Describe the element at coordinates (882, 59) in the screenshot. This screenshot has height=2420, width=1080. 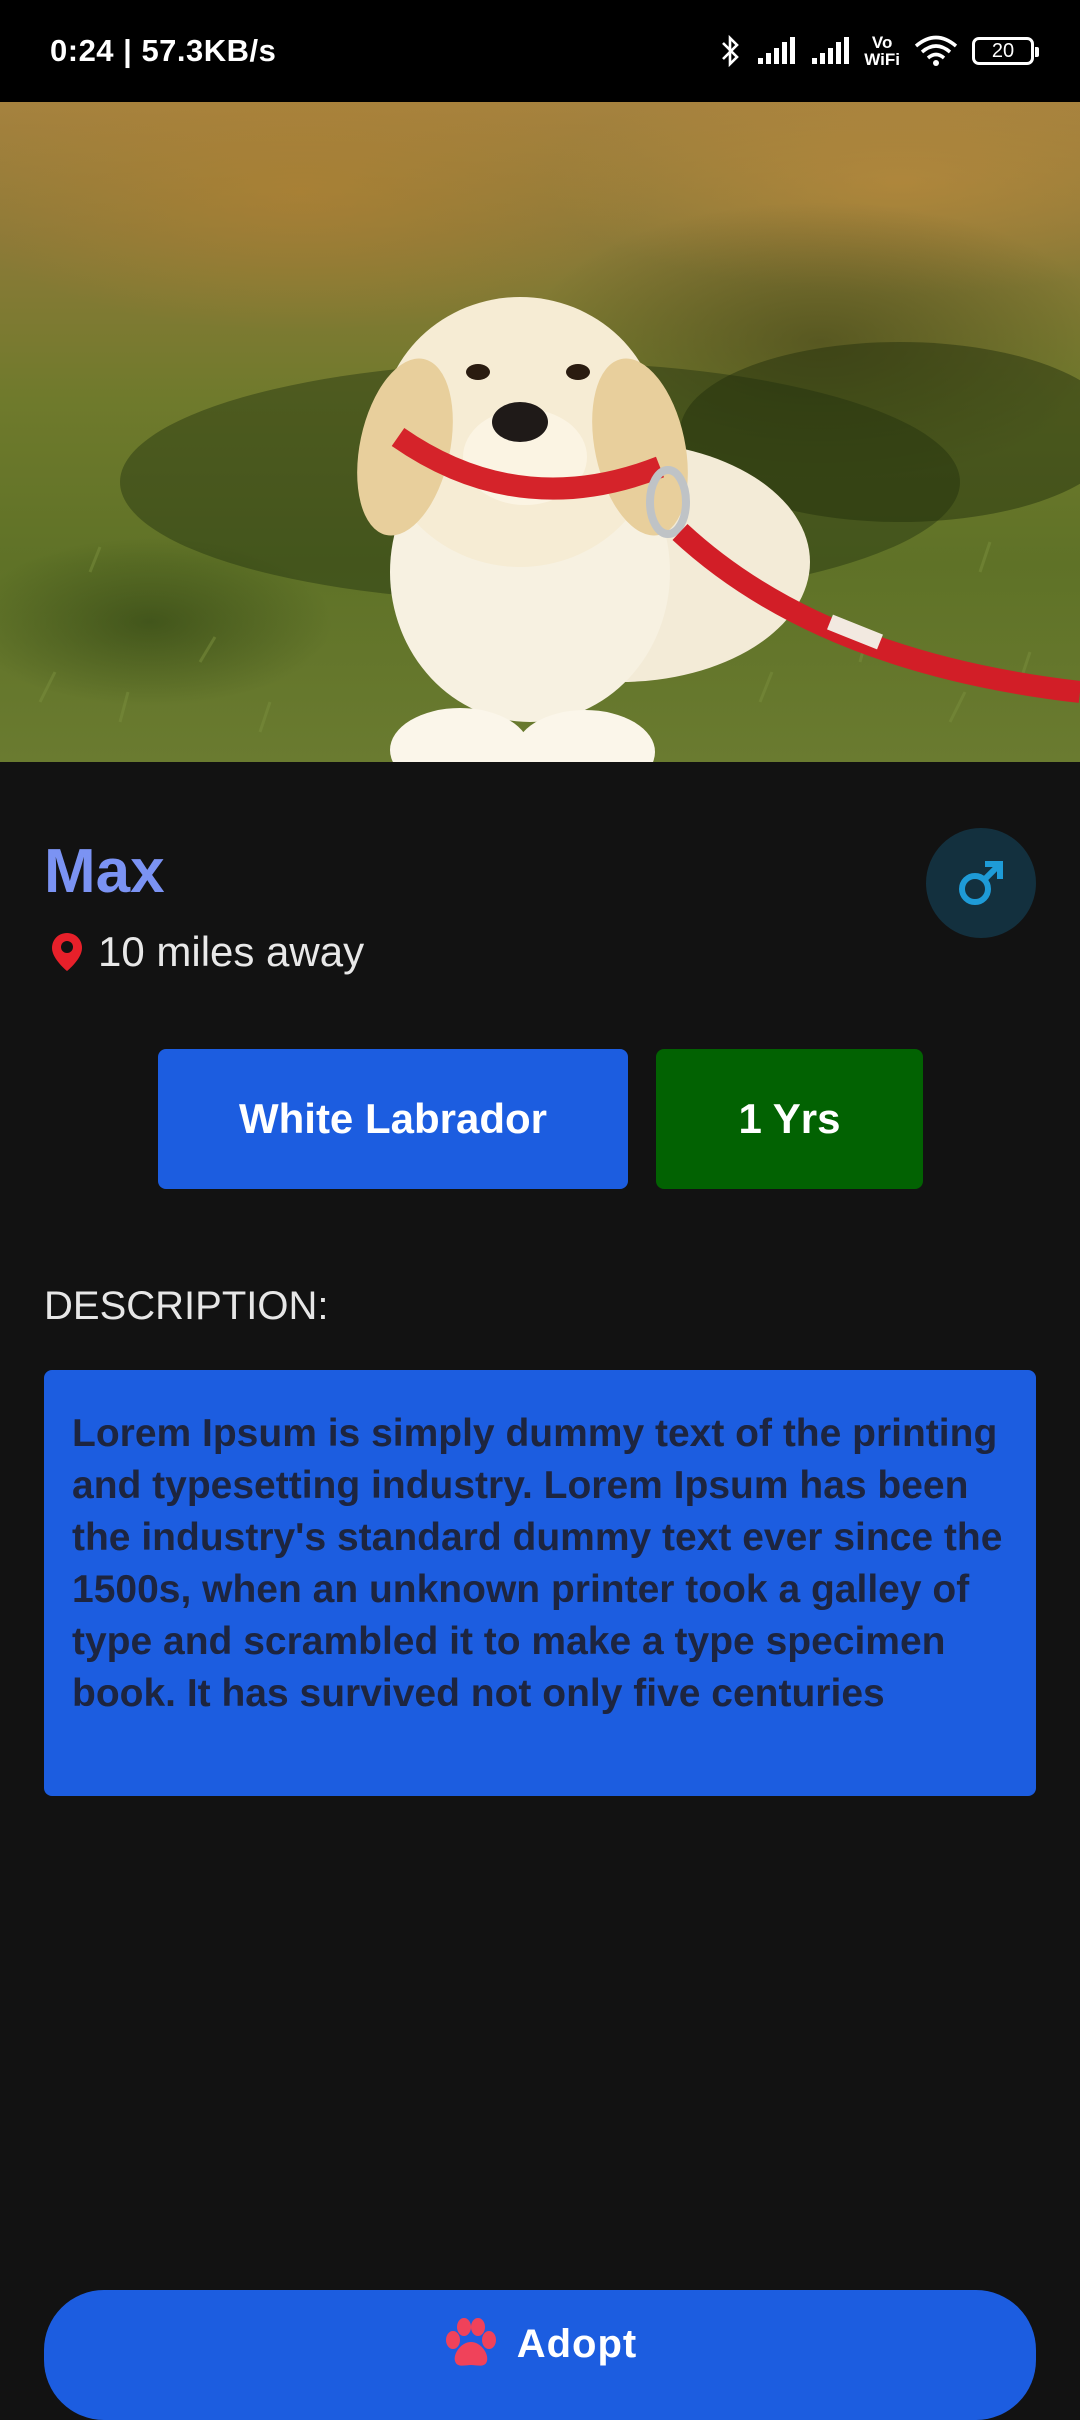
I see `vowifi-bottom: WiFi` at that location.